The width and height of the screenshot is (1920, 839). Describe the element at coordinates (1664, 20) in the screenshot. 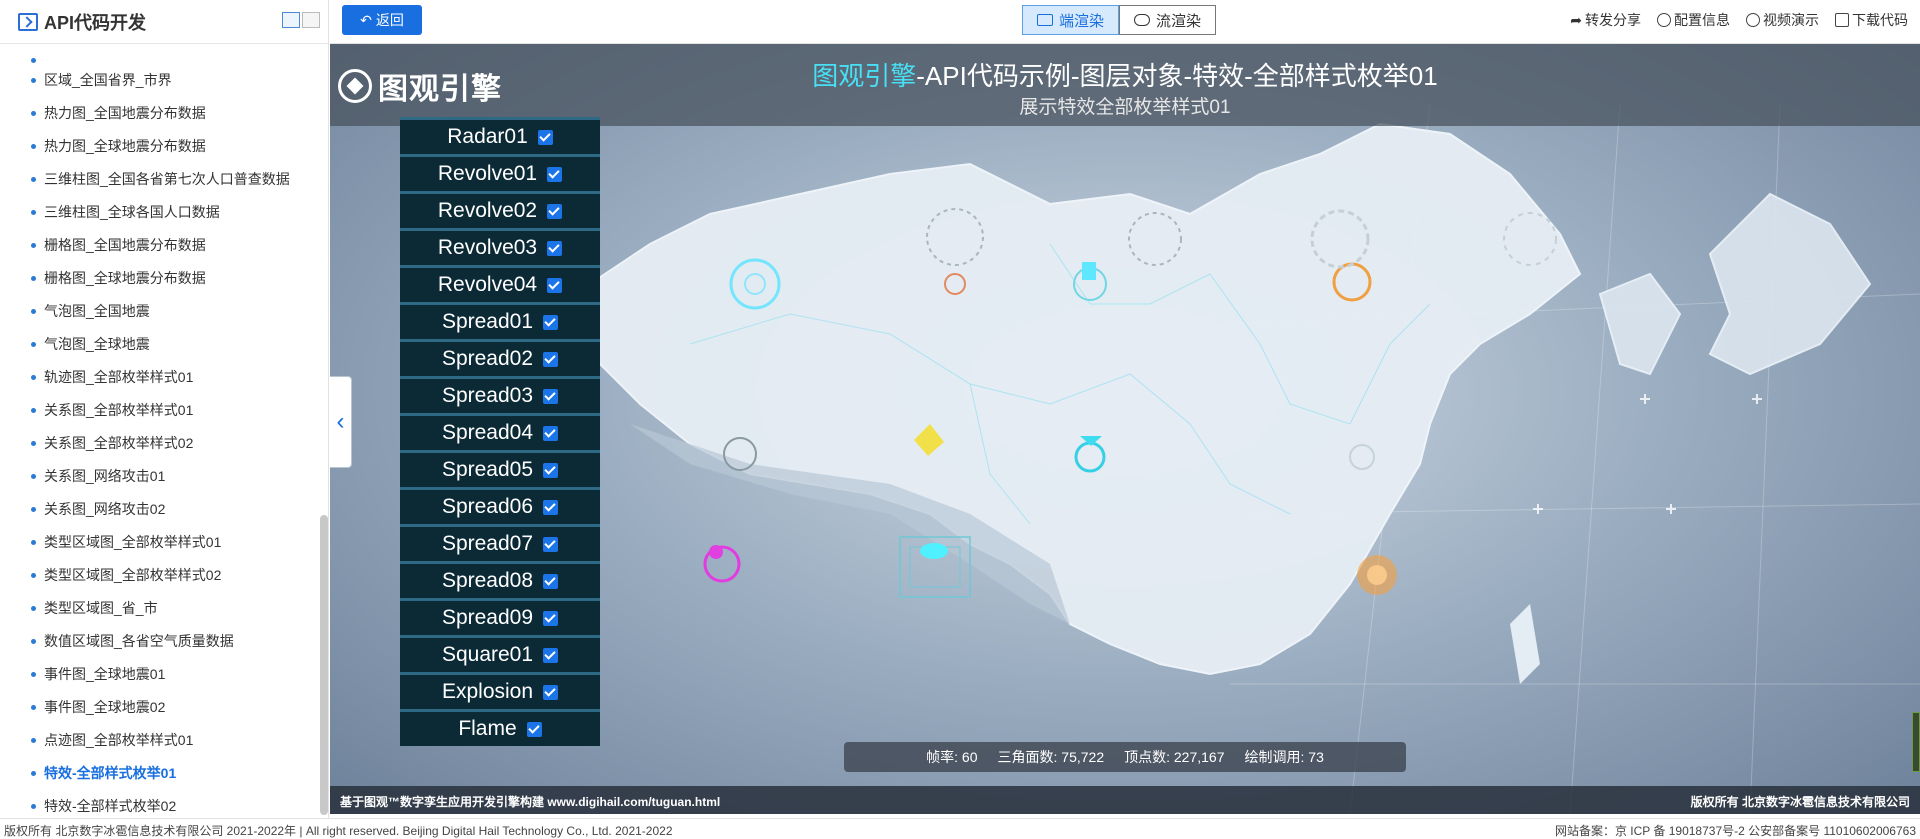

I see `info-icon` at that location.